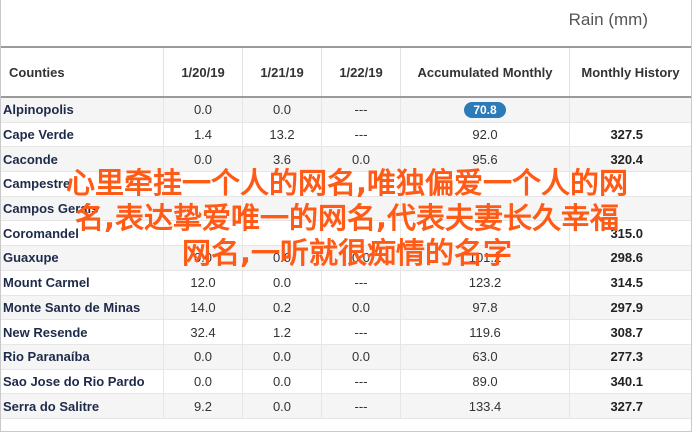 The height and width of the screenshot is (434, 694). What do you see at coordinates (282, 332) in the screenshot?
I see `value-date-2: 1.2` at bounding box center [282, 332].